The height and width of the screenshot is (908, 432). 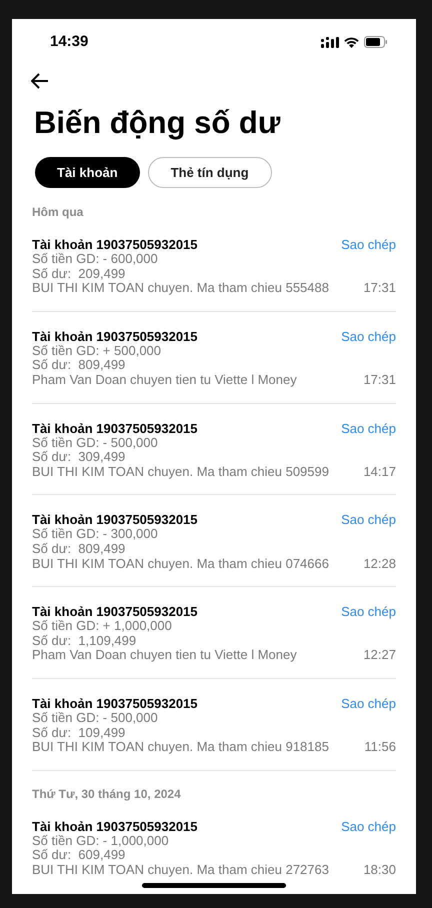 I want to click on transaction-description: BUI THI KIM TOAN chuyen. Ma tham chieu 272763, so click(x=180, y=870).